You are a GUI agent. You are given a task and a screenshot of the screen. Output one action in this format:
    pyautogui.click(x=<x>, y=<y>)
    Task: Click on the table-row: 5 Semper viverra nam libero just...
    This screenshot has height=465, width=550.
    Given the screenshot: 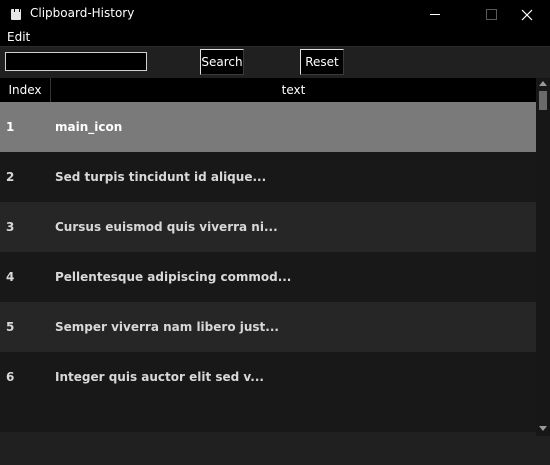 What is the action you would take?
    pyautogui.click(x=268, y=327)
    